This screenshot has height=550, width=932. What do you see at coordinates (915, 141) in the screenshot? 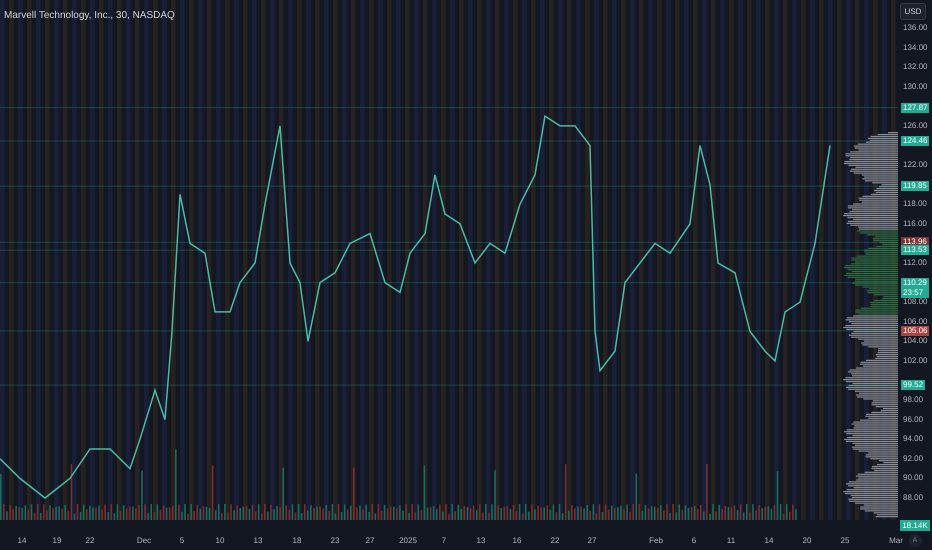
I see `price-label: 124.46` at bounding box center [915, 141].